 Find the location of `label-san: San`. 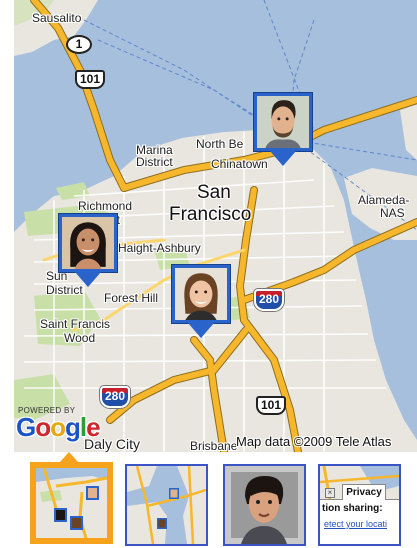

label-san: San is located at coordinates (214, 192).